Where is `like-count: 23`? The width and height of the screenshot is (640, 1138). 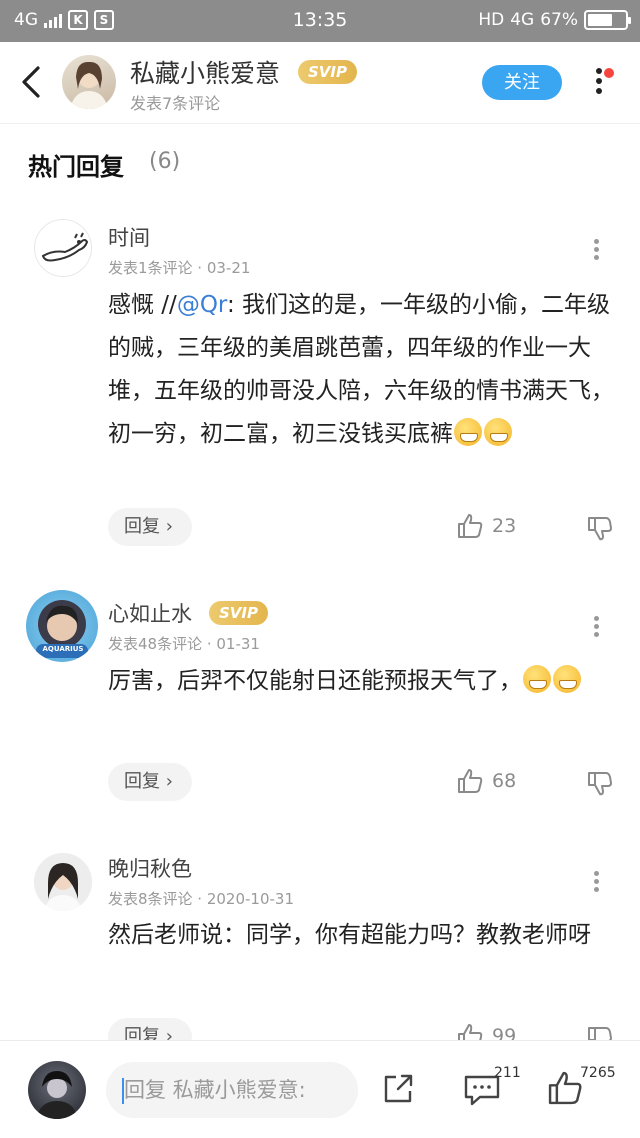
like-count: 23 is located at coordinates (504, 526).